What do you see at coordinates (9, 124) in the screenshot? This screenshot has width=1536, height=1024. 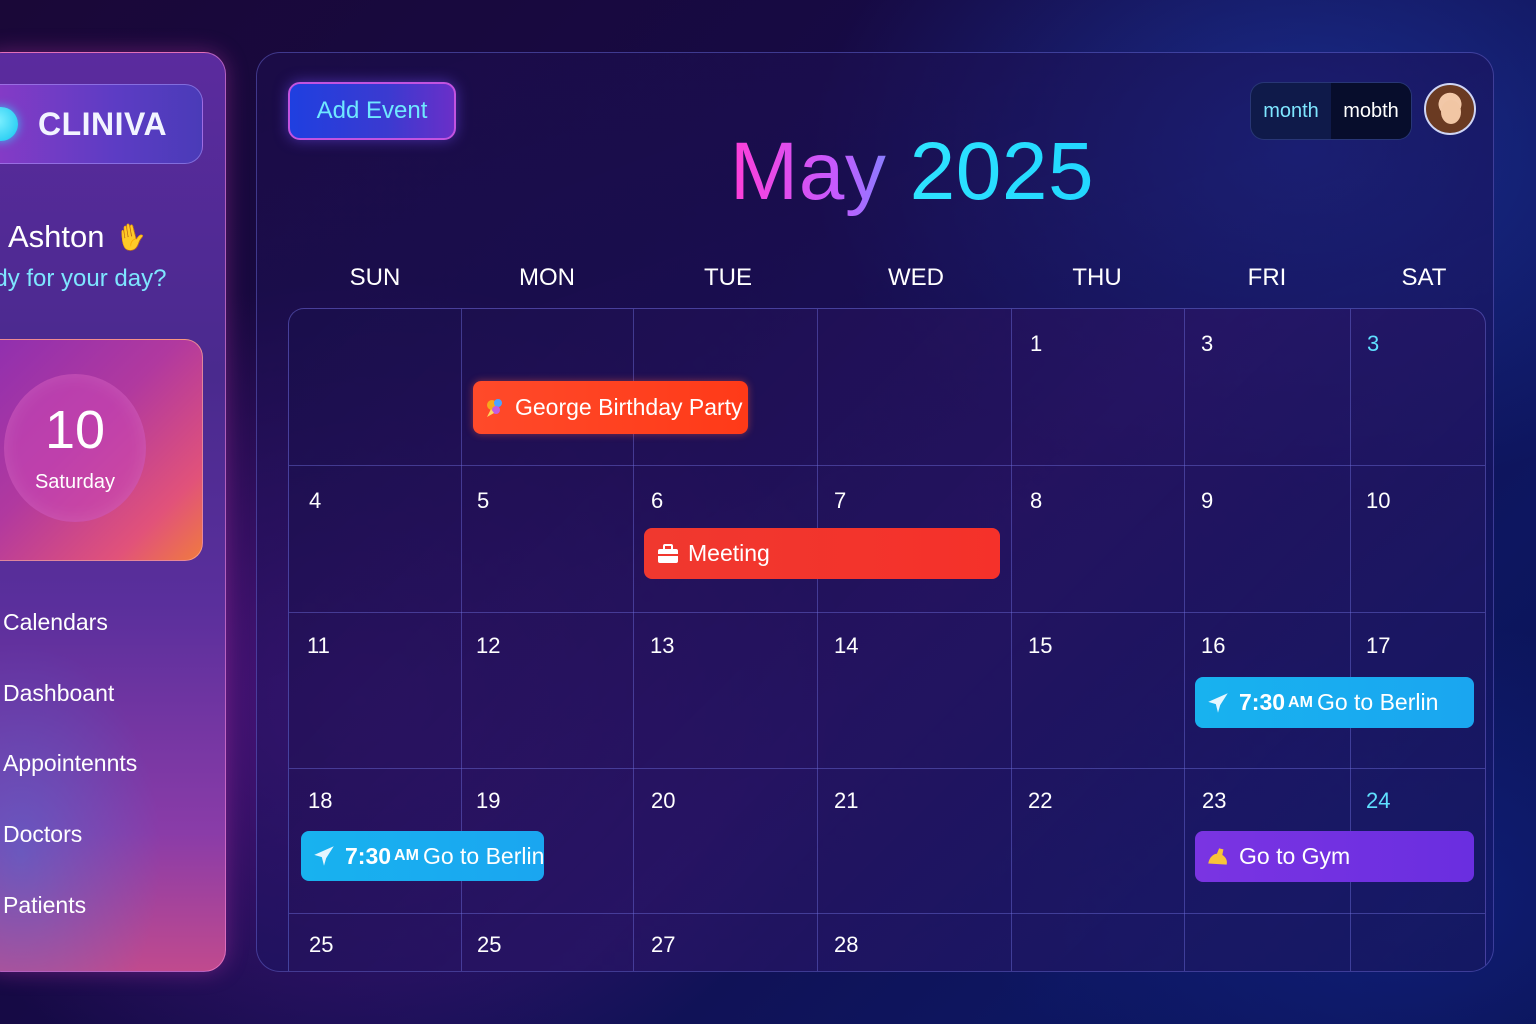 I see `logo-icon` at bounding box center [9, 124].